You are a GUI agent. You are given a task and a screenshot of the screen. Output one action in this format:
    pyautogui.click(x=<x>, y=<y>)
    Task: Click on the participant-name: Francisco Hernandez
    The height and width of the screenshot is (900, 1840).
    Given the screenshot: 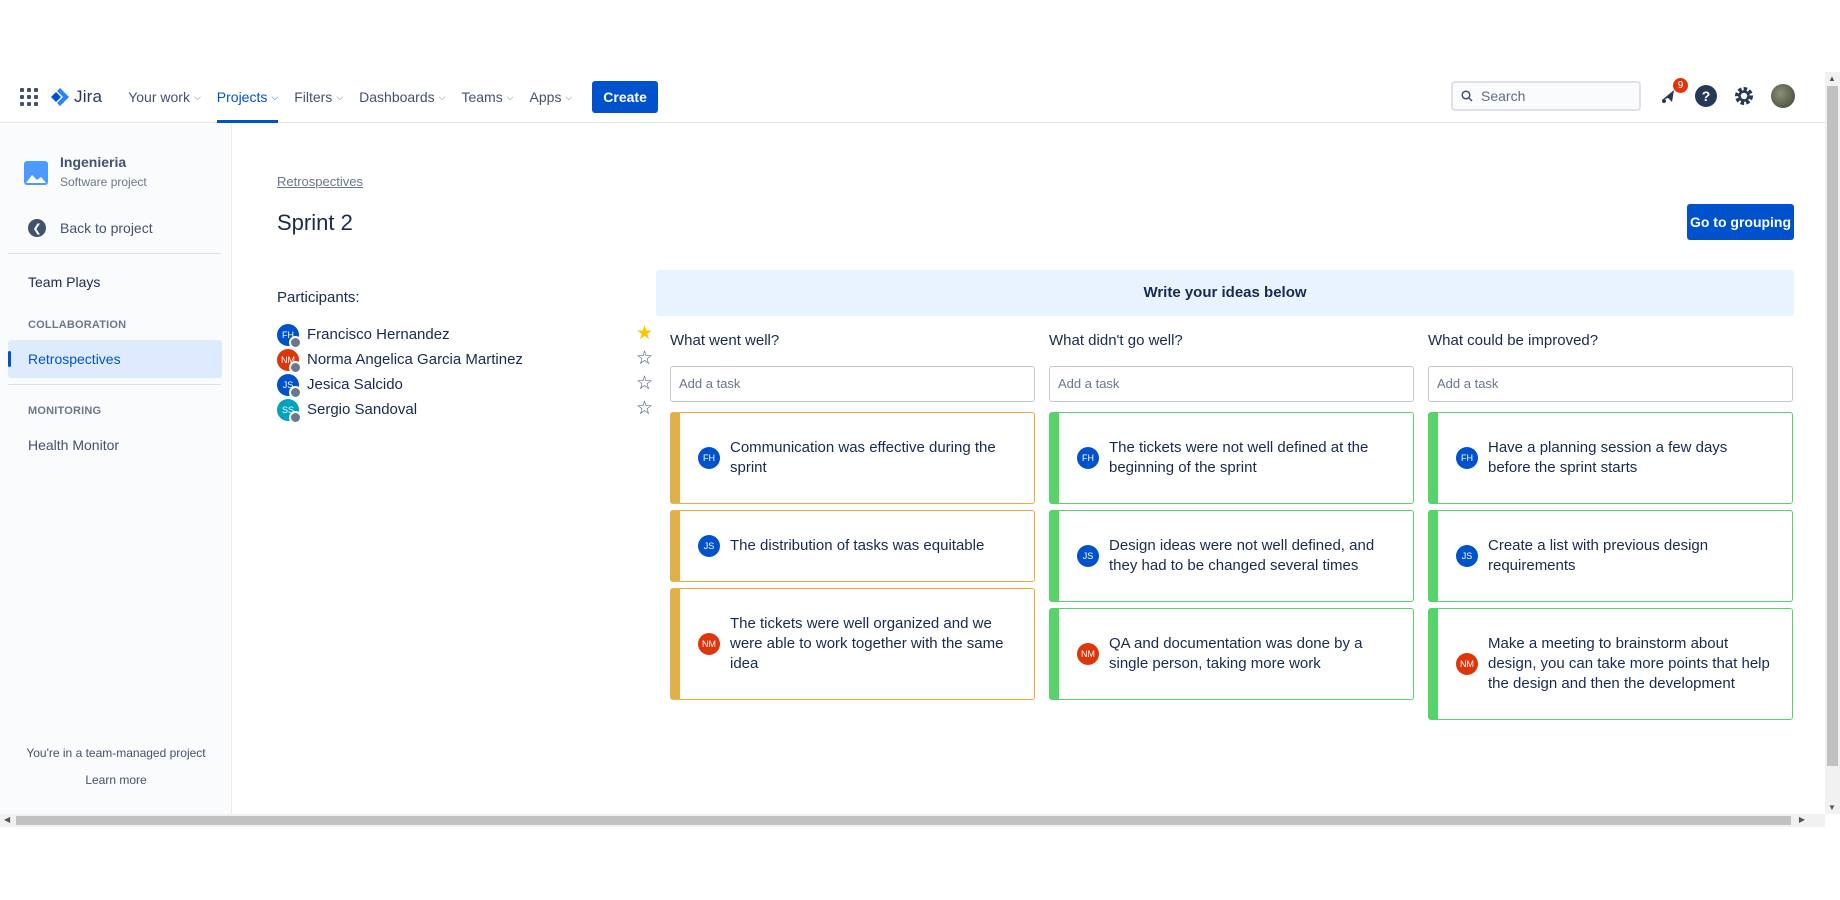 What is the action you would take?
    pyautogui.click(x=378, y=334)
    